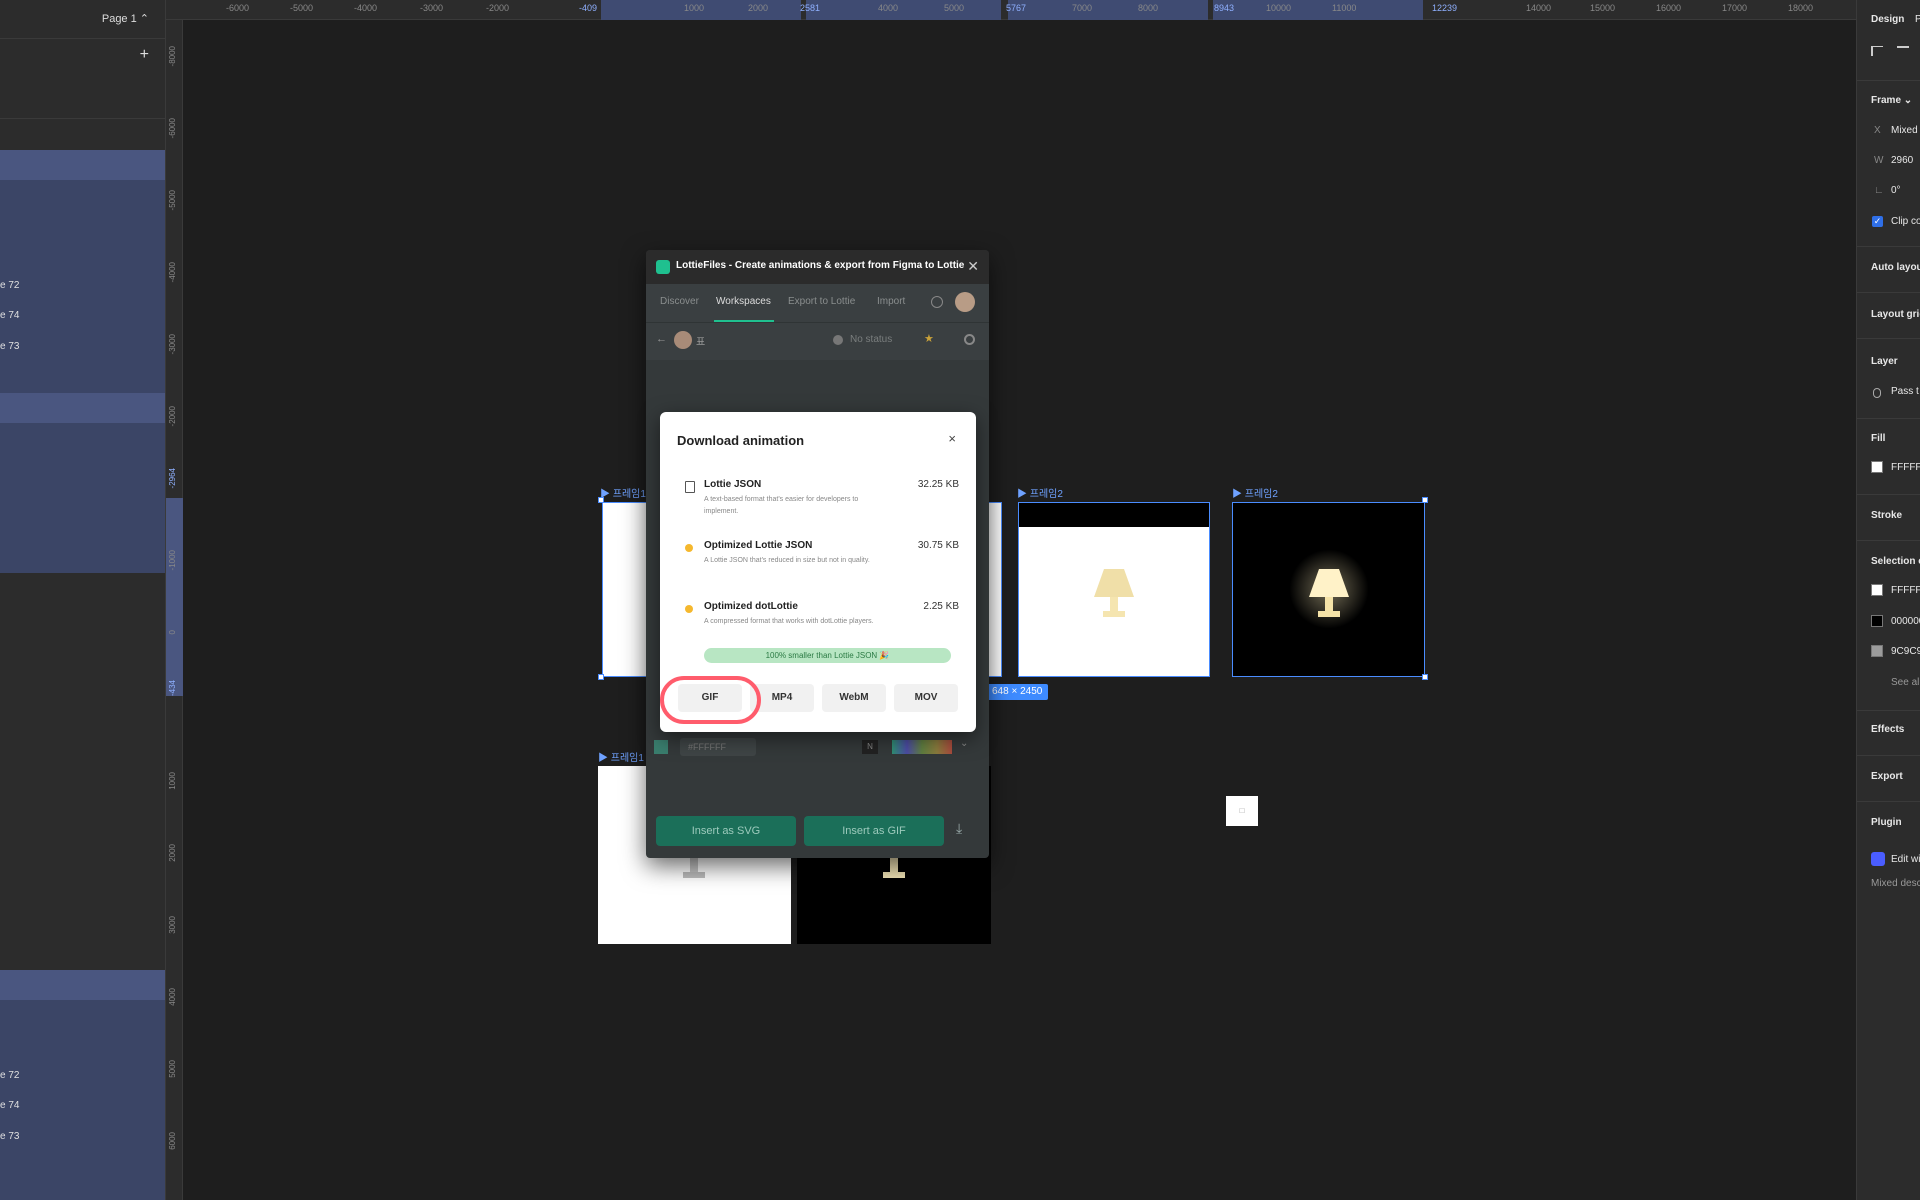  I want to click on mov-button: MOV, so click(926, 698).